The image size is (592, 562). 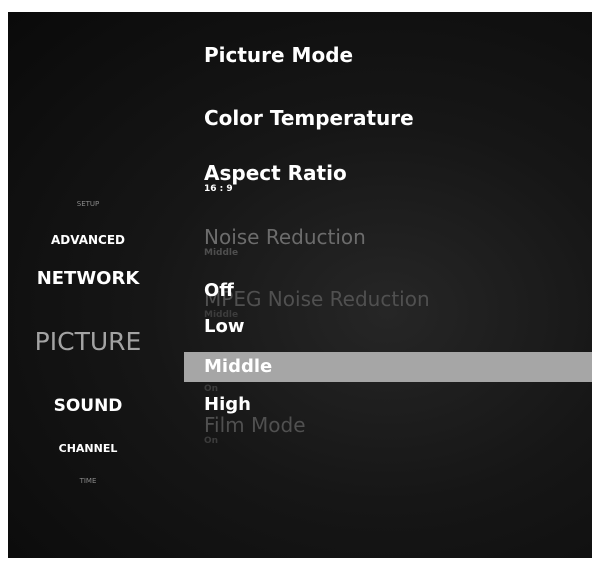 I want to click on menu-item-aspect-ratio: Aspect Ratio 16 : 9, so click(x=275, y=178).